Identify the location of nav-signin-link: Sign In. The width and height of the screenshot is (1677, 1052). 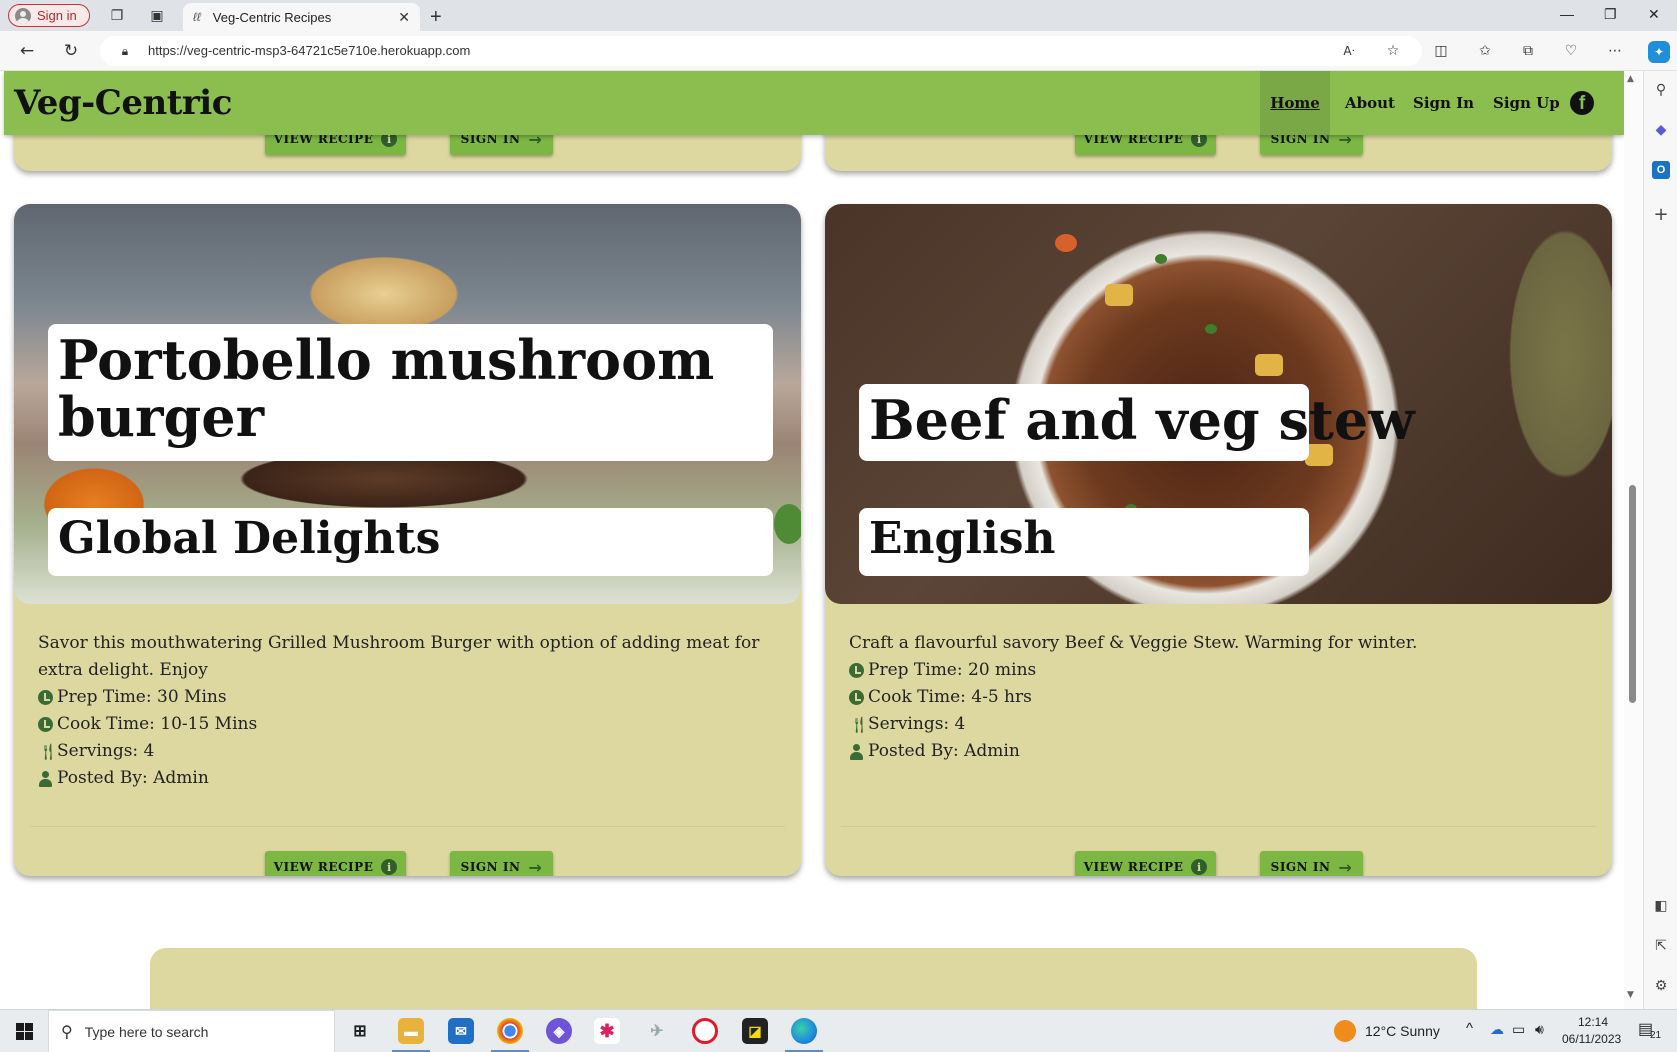
(1443, 103).